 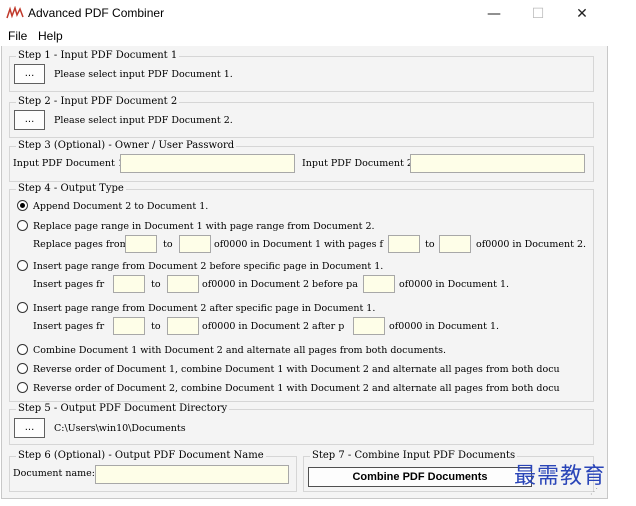 I want to click on insert-before-from-input, so click(x=129, y=284).